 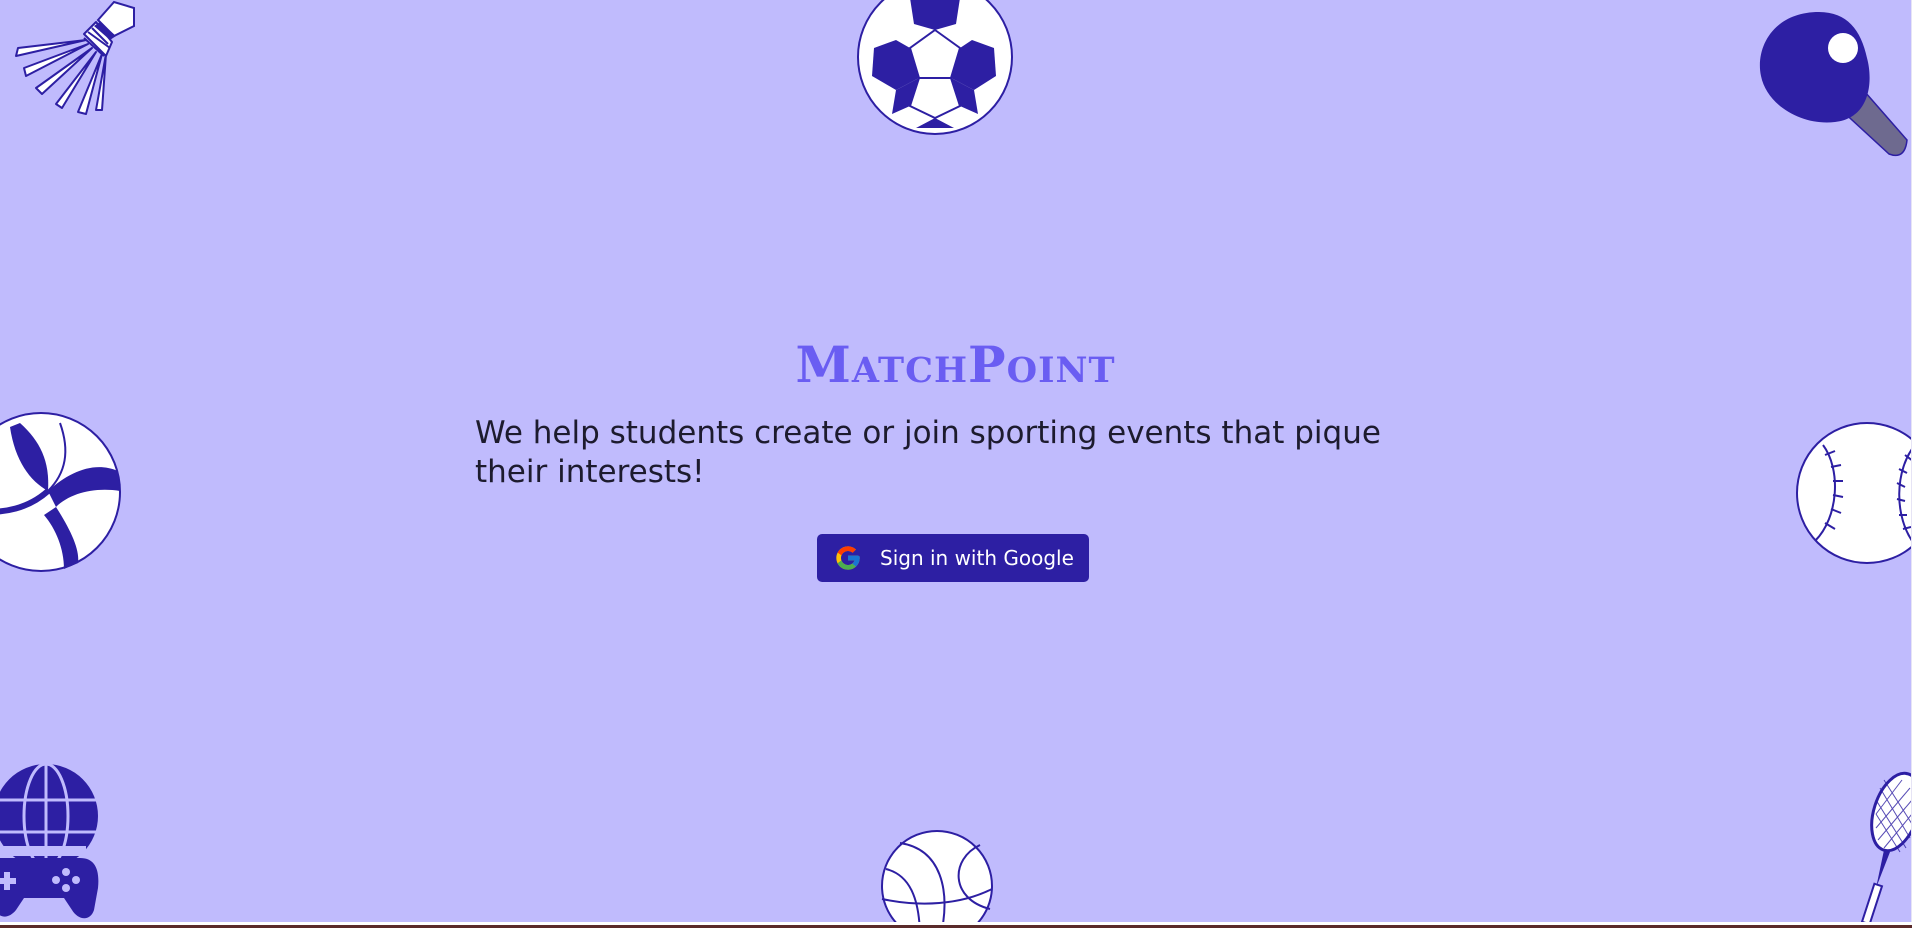 What do you see at coordinates (937, 876) in the screenshot?
I see `basketball-icon` at bounding box center [937, 876].